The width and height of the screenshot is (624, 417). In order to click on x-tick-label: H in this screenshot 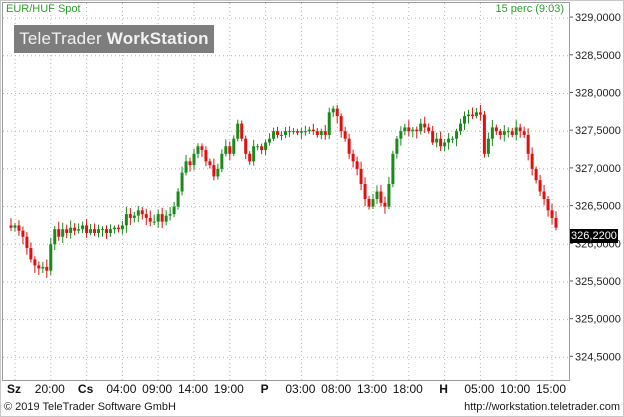, I will do `click(443, 389)`.